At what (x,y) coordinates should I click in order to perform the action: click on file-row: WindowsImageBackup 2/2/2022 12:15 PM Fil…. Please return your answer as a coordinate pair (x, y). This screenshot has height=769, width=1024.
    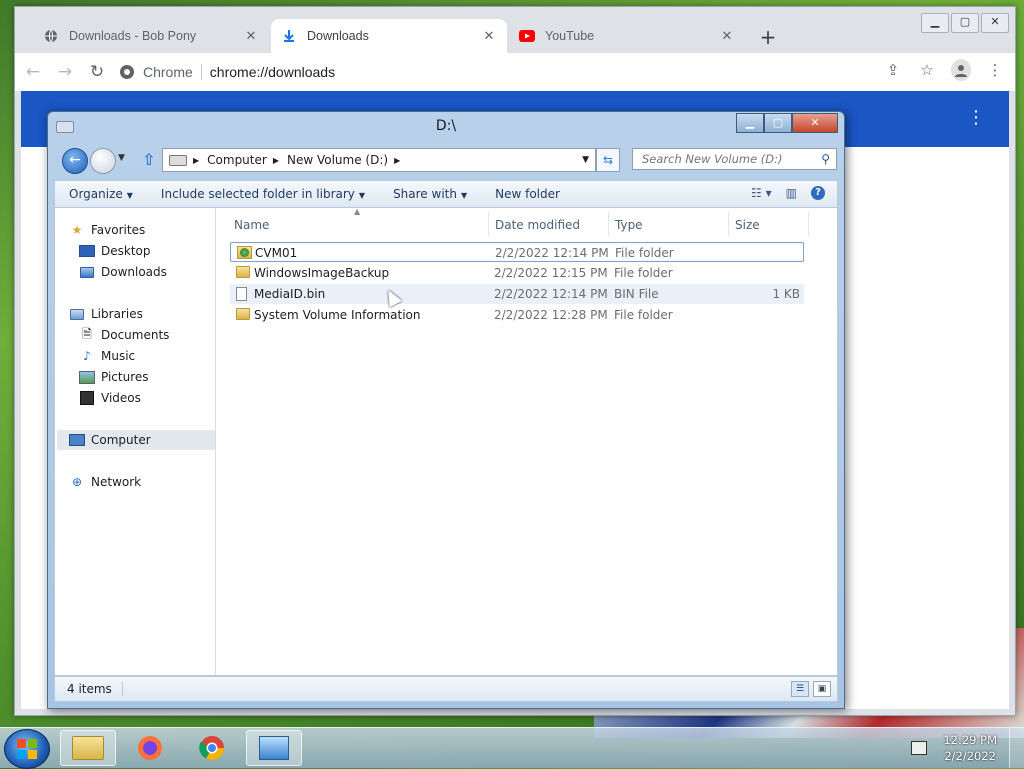
    Looking at the image, I should click on (517, 273).